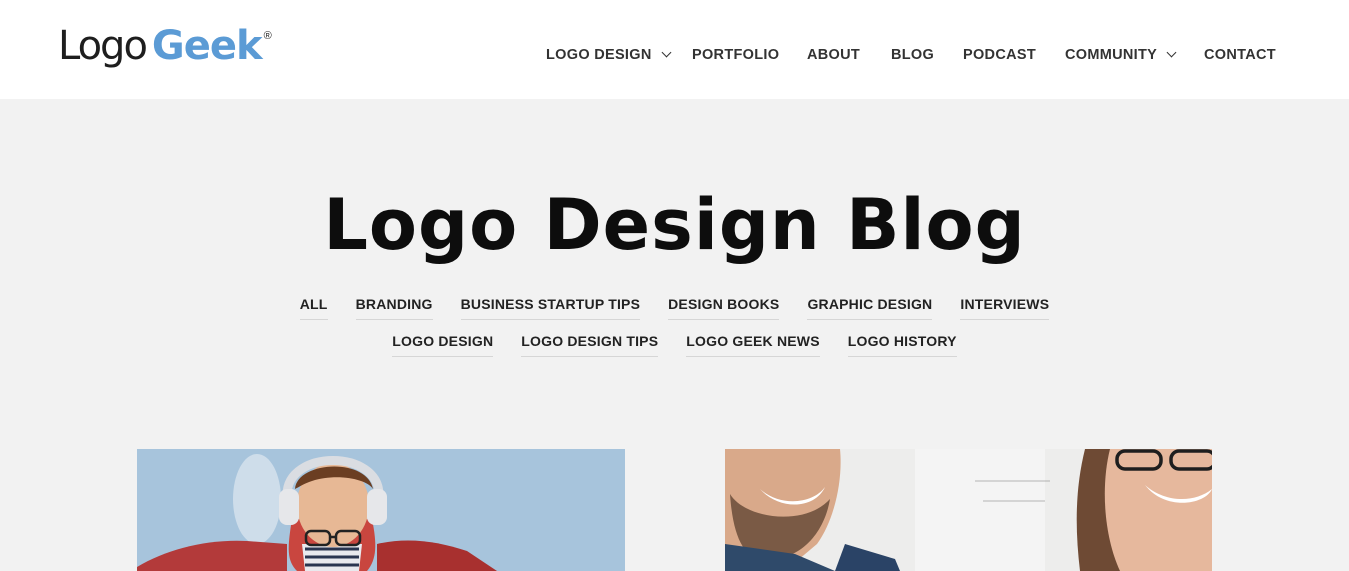 This screenshot has width=1349, height=571. Describe the element at coordinates (753, 345) in the screenshot. I see `category-logo-geek-news: LOGO GEEK NEWS` at that location.